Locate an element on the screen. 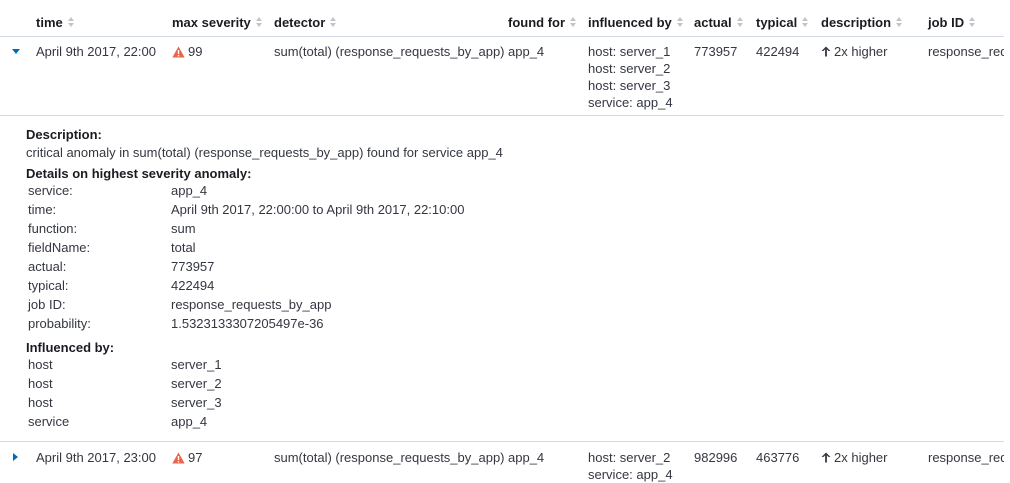  influencer-value: app_4 is located at coordinates (189, 421).